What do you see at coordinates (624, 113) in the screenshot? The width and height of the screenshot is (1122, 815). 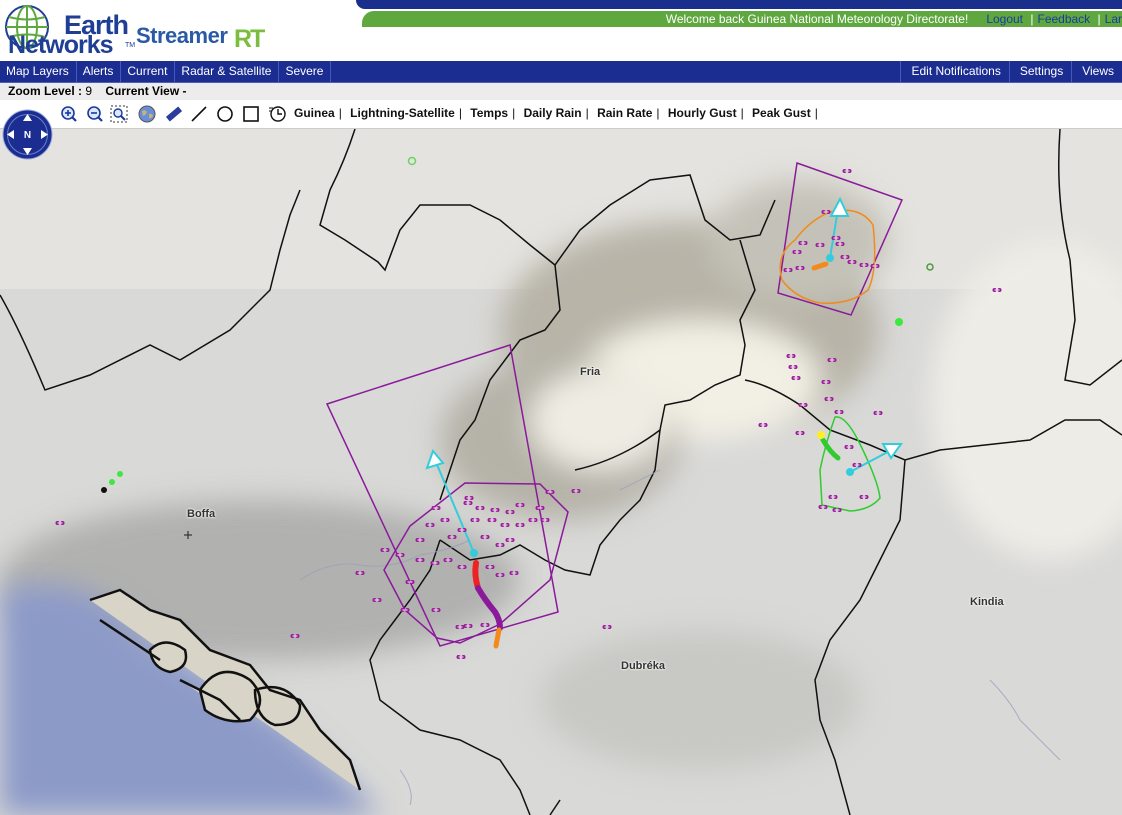 I see `layer-rain-rate: Rain Rate` at bounding box center [624, 113].